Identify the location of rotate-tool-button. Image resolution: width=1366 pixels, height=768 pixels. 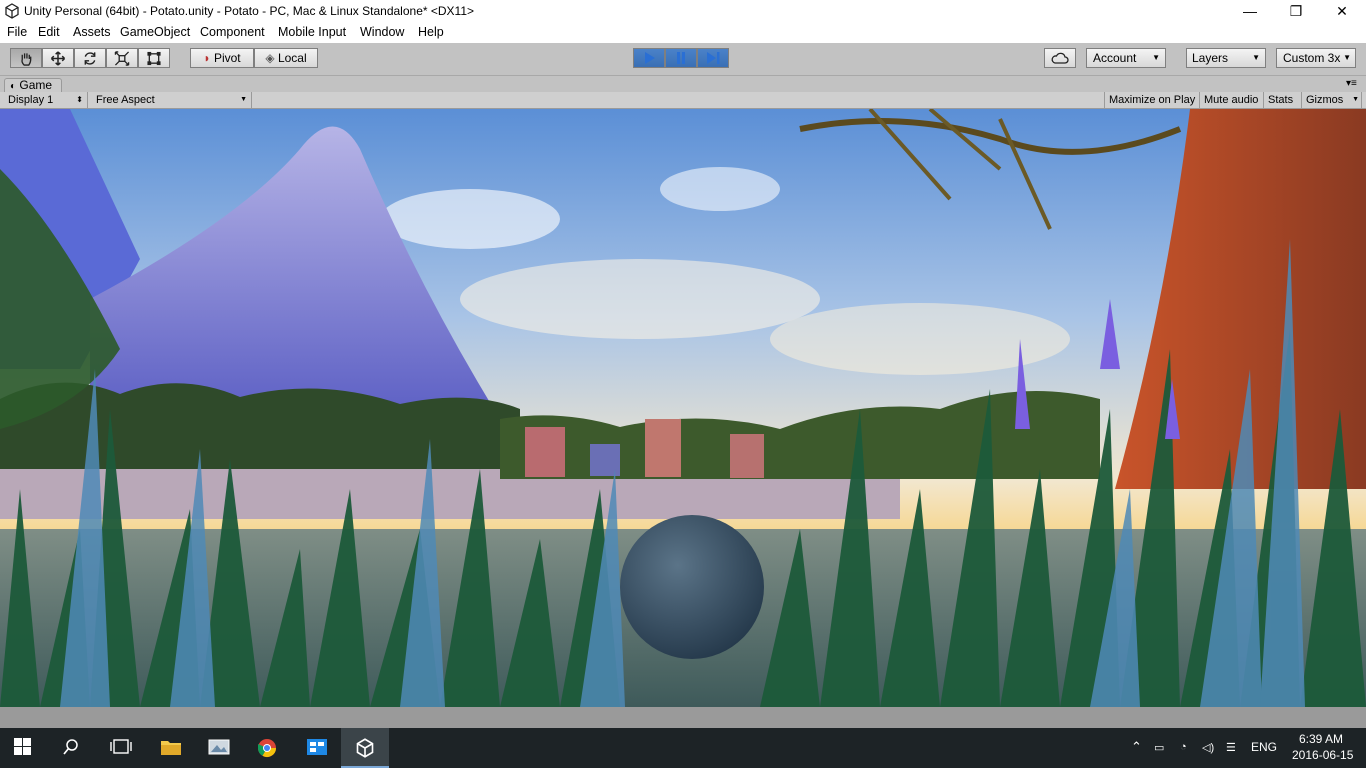
(90, 58).